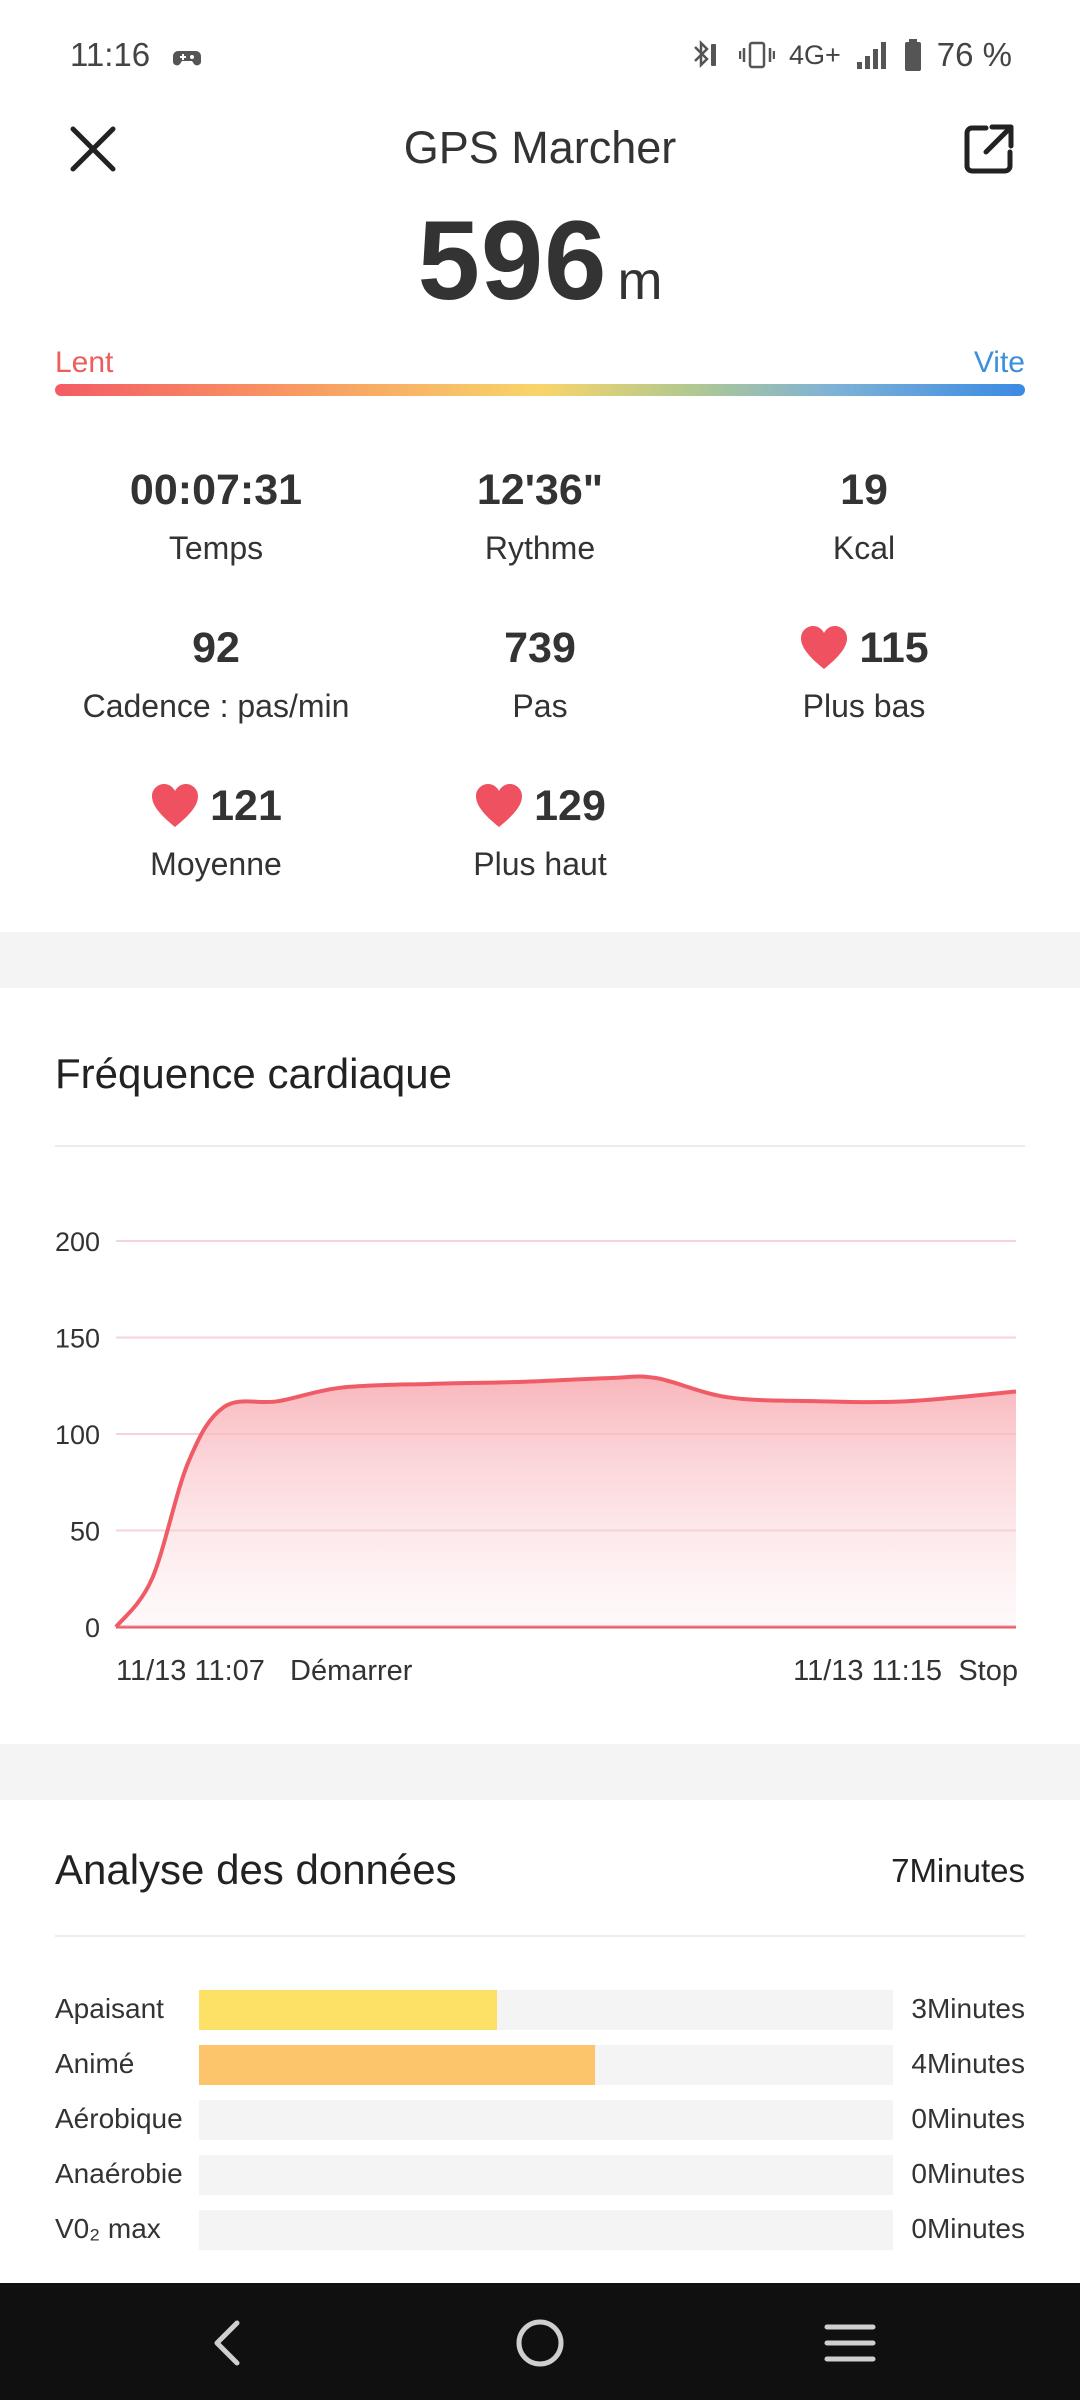 This screenshot has height=2400, width=1080. I want to click on distance-unit: m, so click(640, 281).